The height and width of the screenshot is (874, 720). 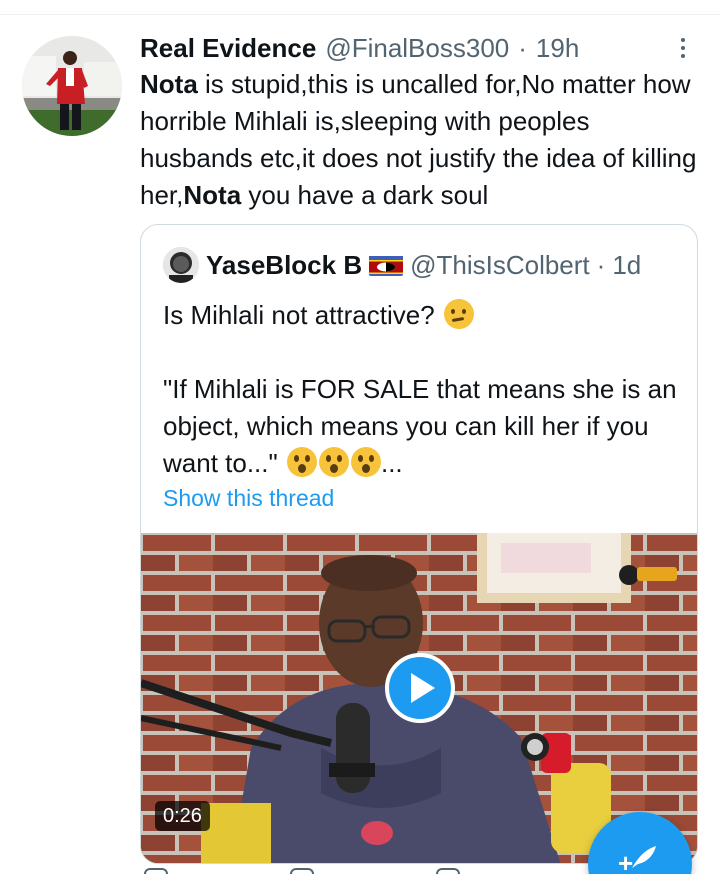 I want to click on thinking-face-emoji-icon, so click(x=458, y=314).